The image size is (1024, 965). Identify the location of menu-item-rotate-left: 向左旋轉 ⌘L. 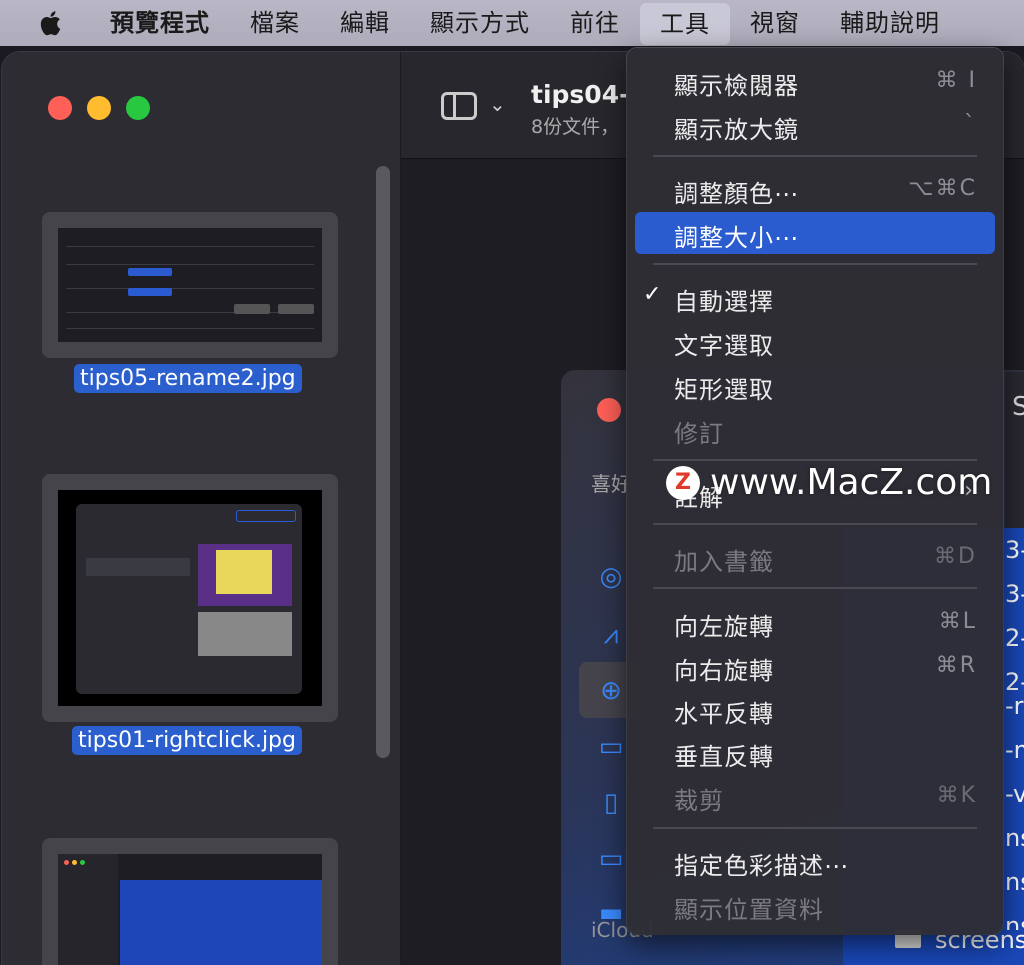
(815, 622).